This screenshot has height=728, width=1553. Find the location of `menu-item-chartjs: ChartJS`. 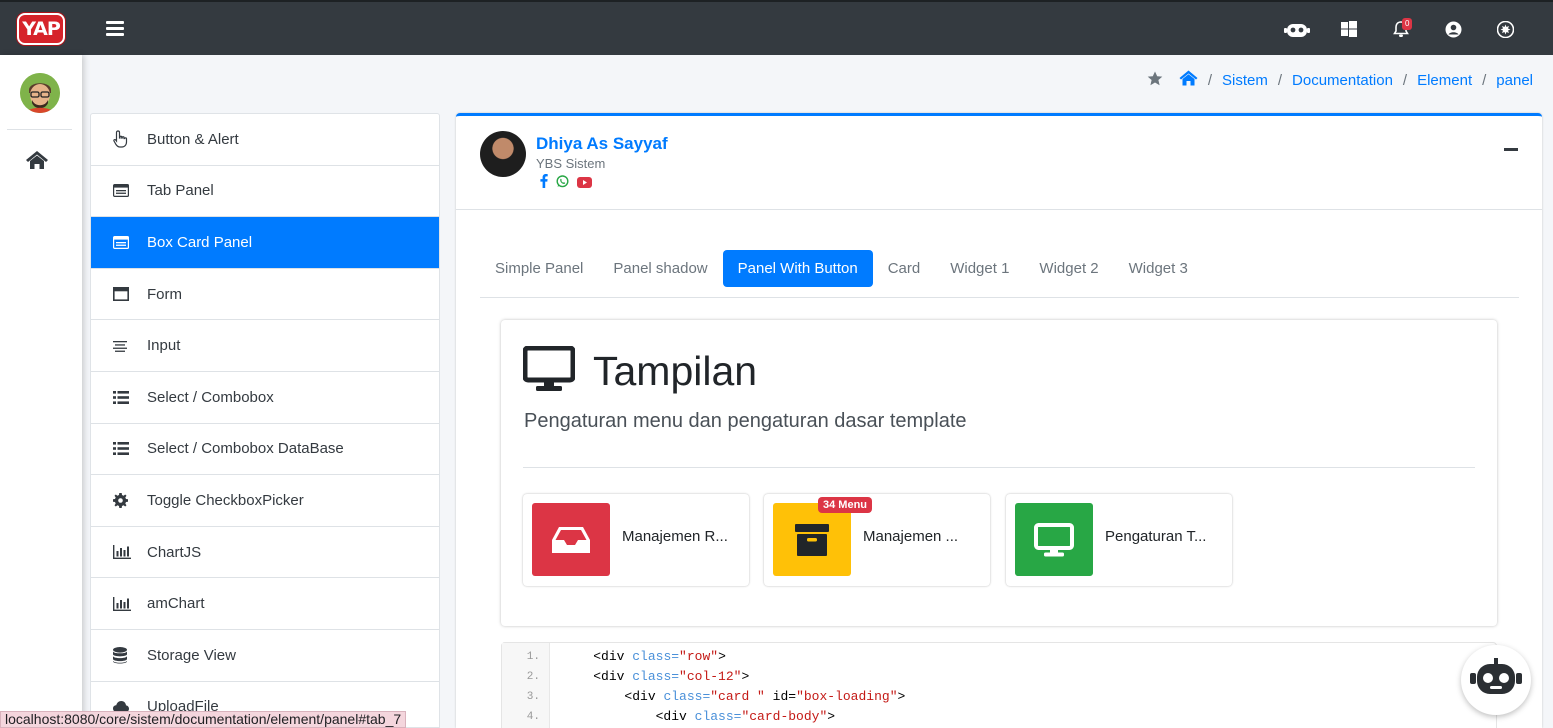

menu-item-chartjs: ChartJS is located at coordinates (265, 553).